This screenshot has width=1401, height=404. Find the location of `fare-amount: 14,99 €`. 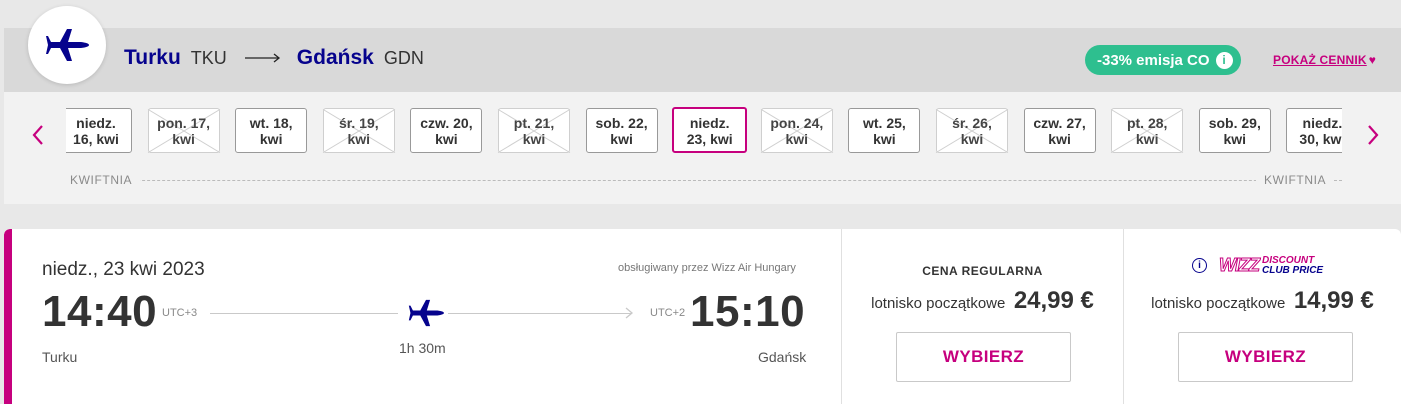

fare-amount: 14,99 € is located at coordinates (1333, 300).